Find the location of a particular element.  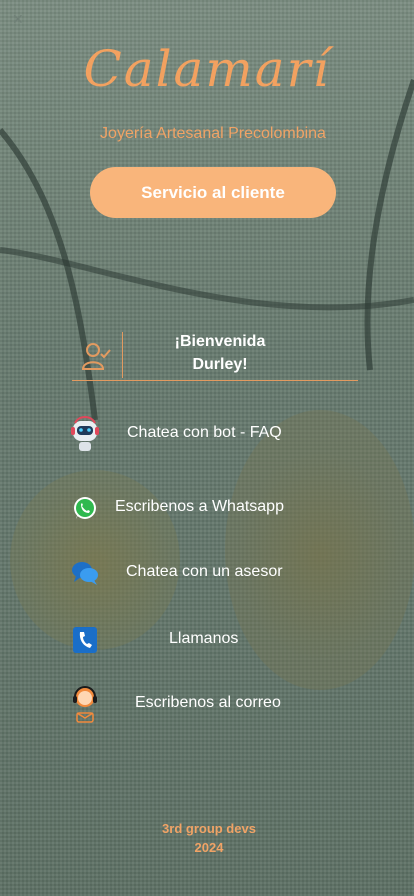

menu-item-label: Chatea con un asesor is located at coordinates (204, 571).